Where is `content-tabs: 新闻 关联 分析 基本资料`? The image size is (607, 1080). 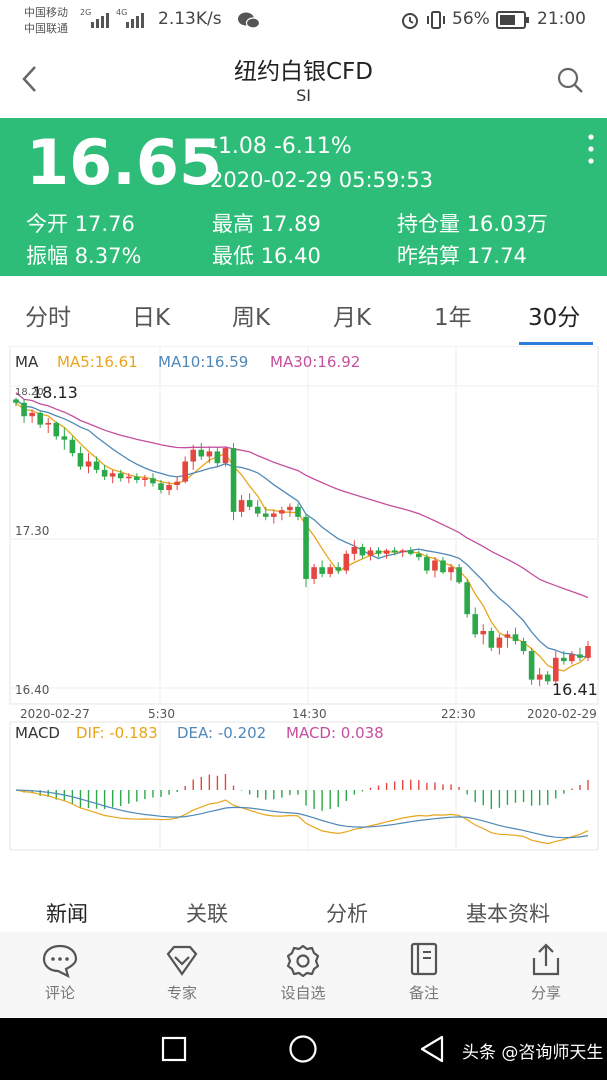
content-tabs: 新闻 关联 分析 基本资料 is located at coordinates (303, 906).